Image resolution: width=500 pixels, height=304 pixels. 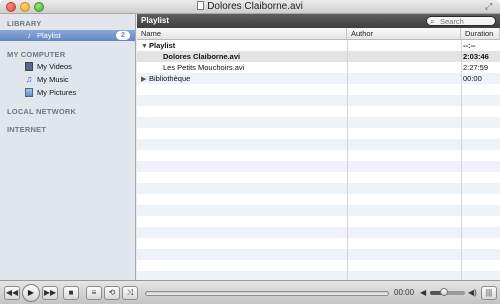 I want to click on row-duration: 2:27:59, so click(x=476, y=67).